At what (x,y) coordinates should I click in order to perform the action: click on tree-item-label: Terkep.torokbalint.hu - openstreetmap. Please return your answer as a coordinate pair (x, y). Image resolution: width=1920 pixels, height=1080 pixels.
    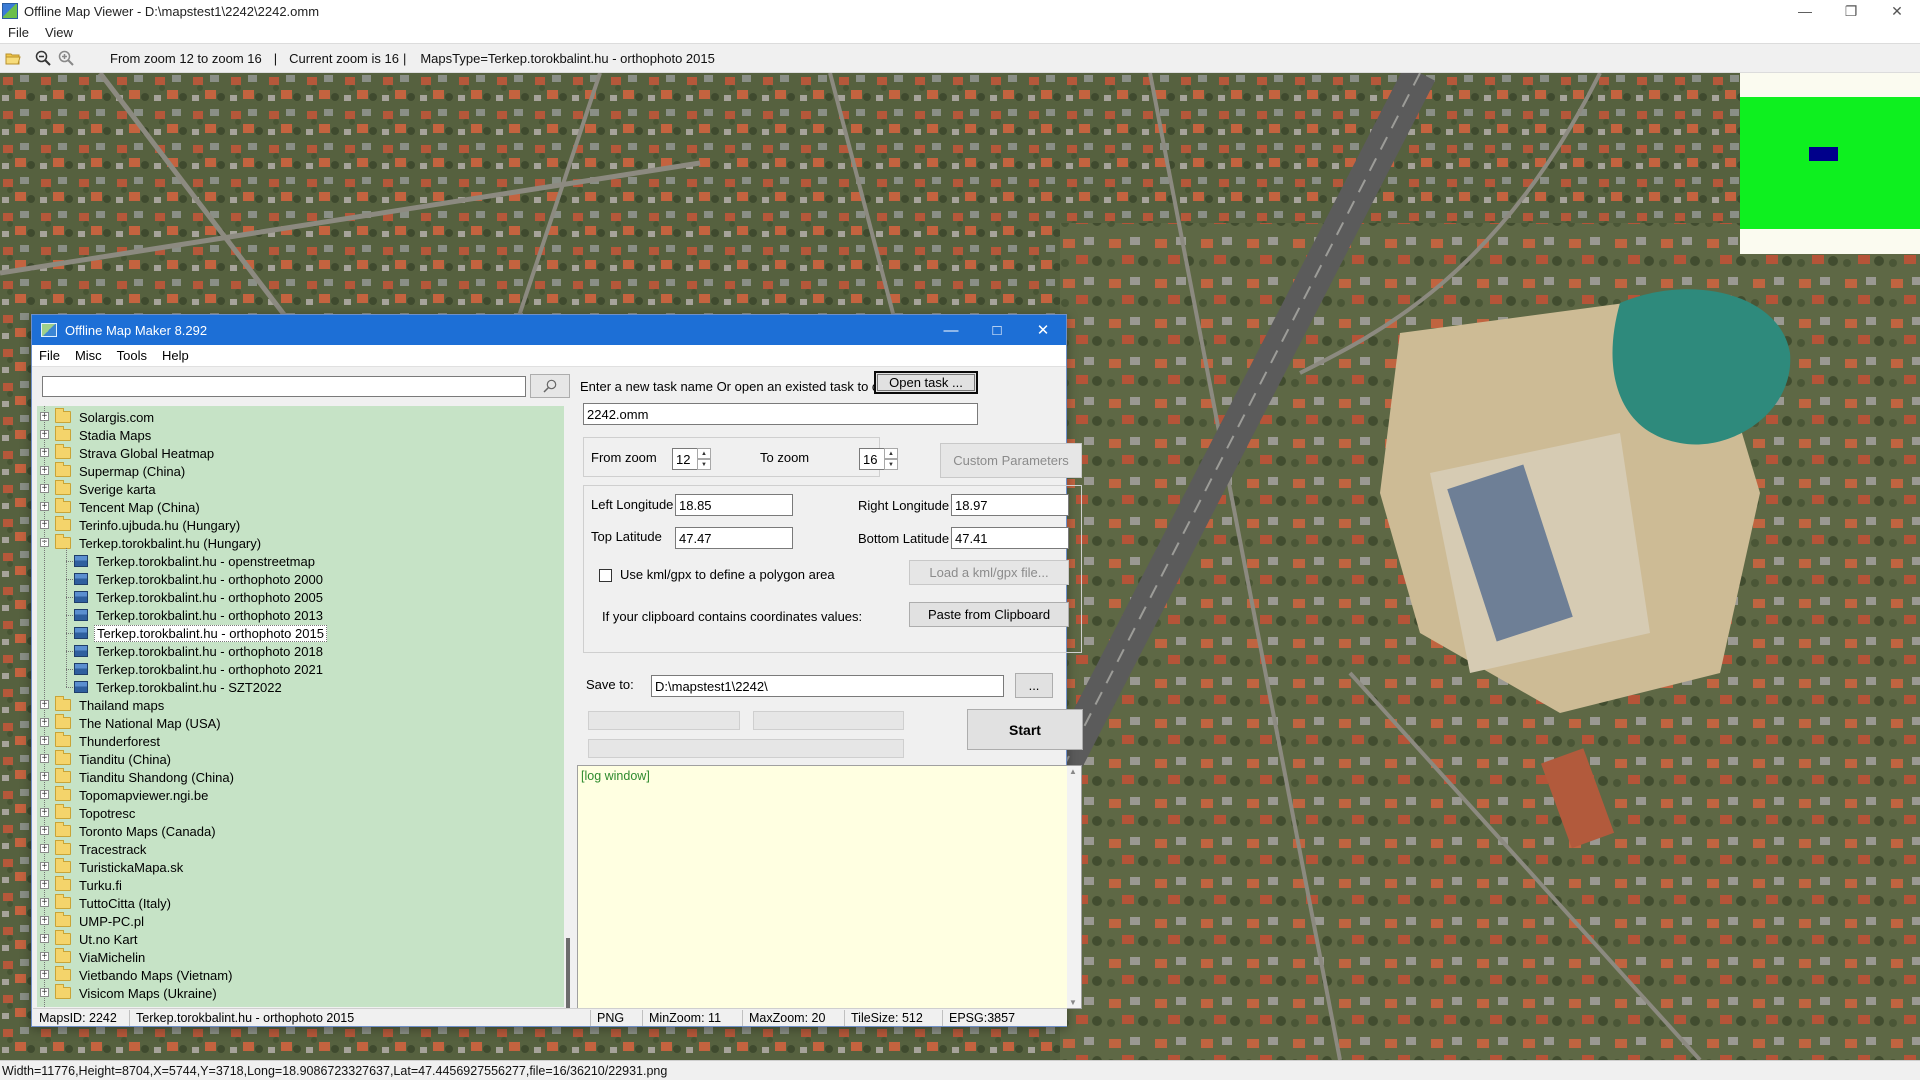
    Looking at the image, I should click on (205, 561).